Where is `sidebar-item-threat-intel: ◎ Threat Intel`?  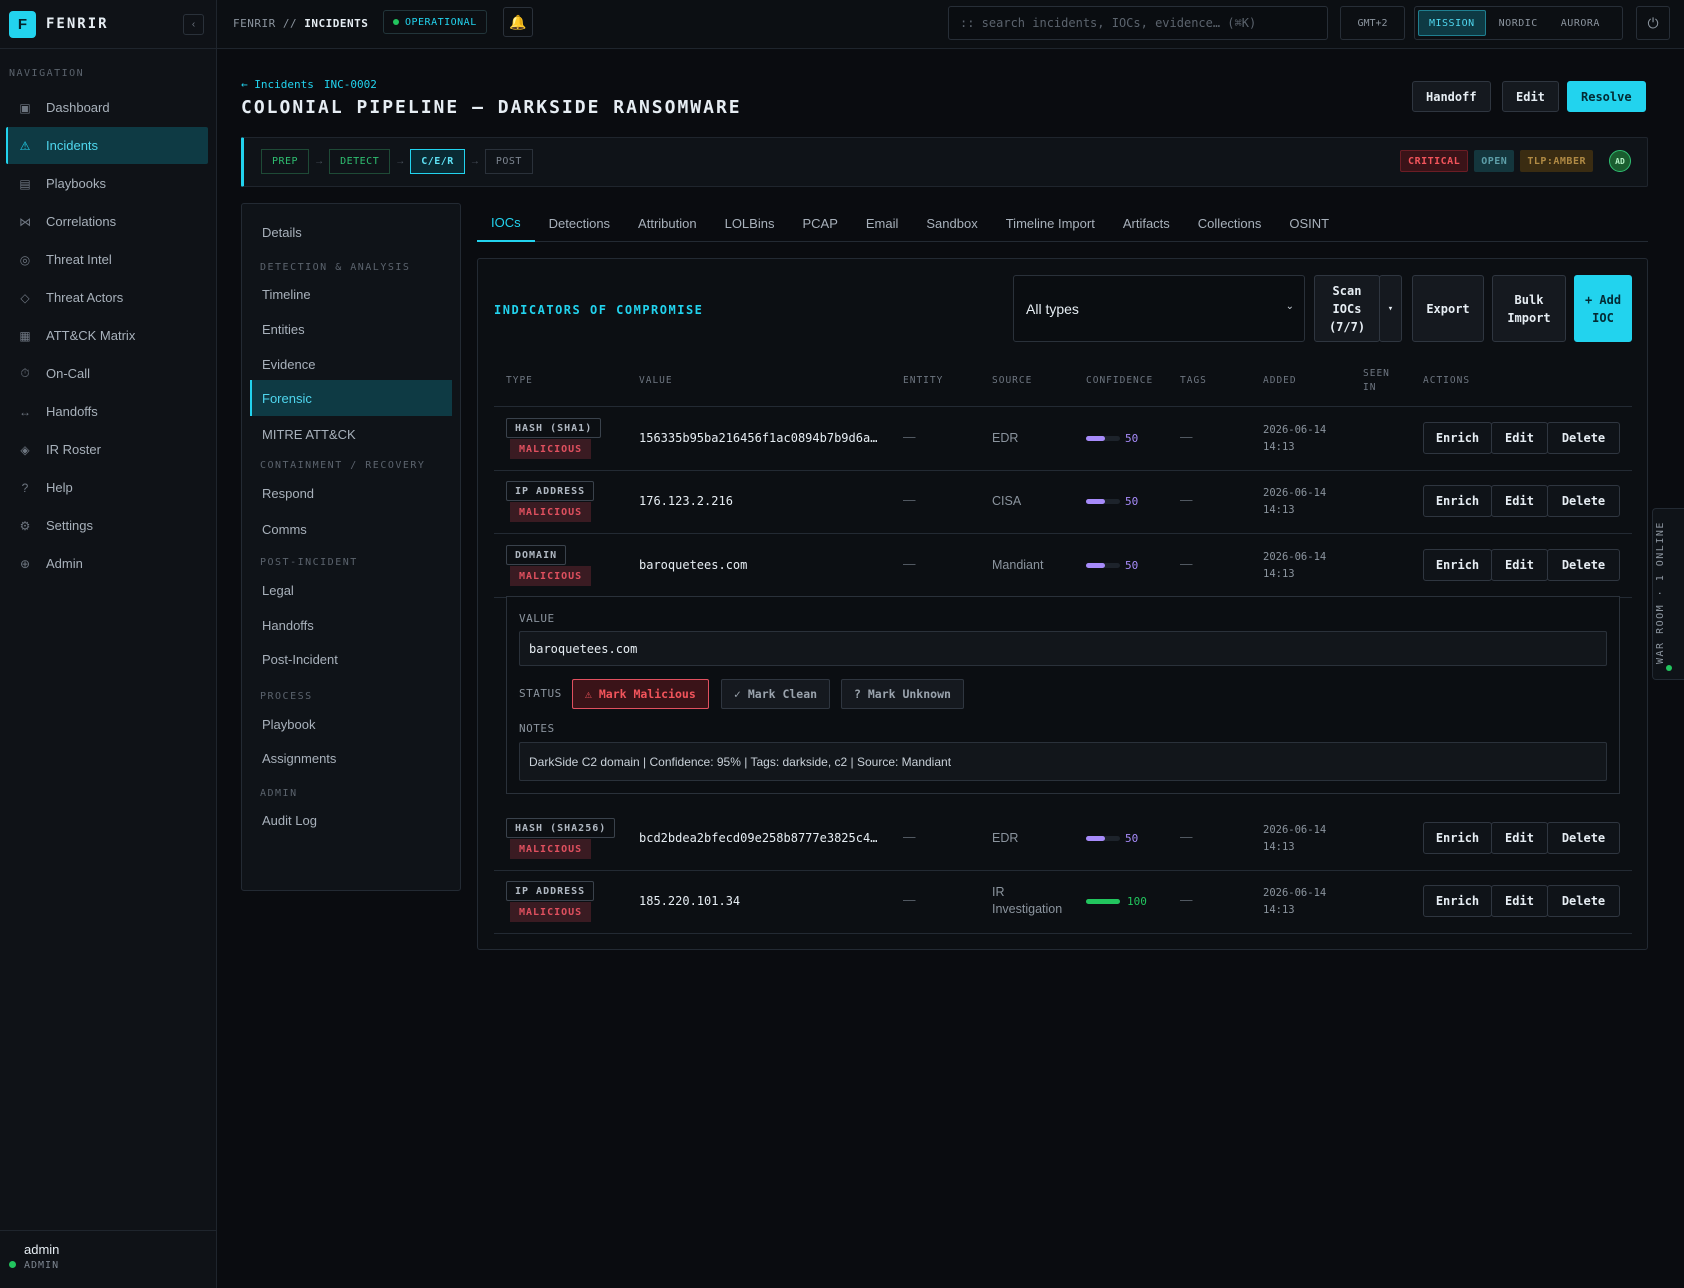 sidebar-item-threat-intel: ◎ Threat Intel is located at coordinates (107, 259).